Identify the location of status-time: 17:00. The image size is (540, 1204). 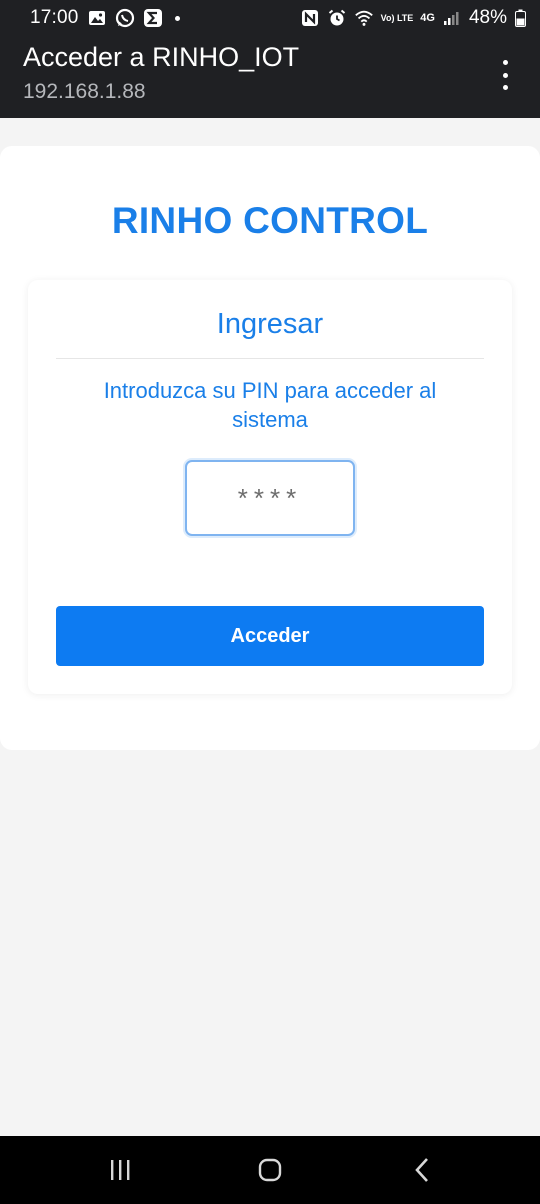
(54, 17).